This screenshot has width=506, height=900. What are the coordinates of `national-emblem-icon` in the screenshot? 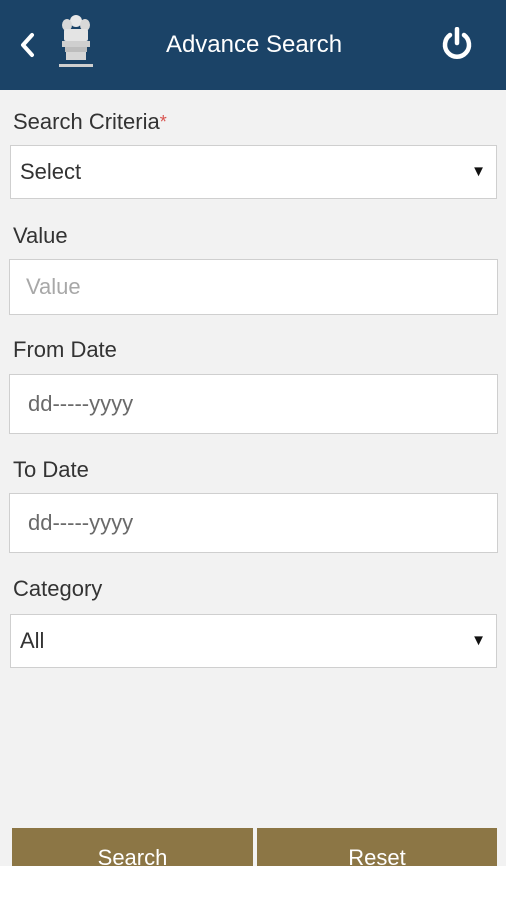 It's located at (76, 41).